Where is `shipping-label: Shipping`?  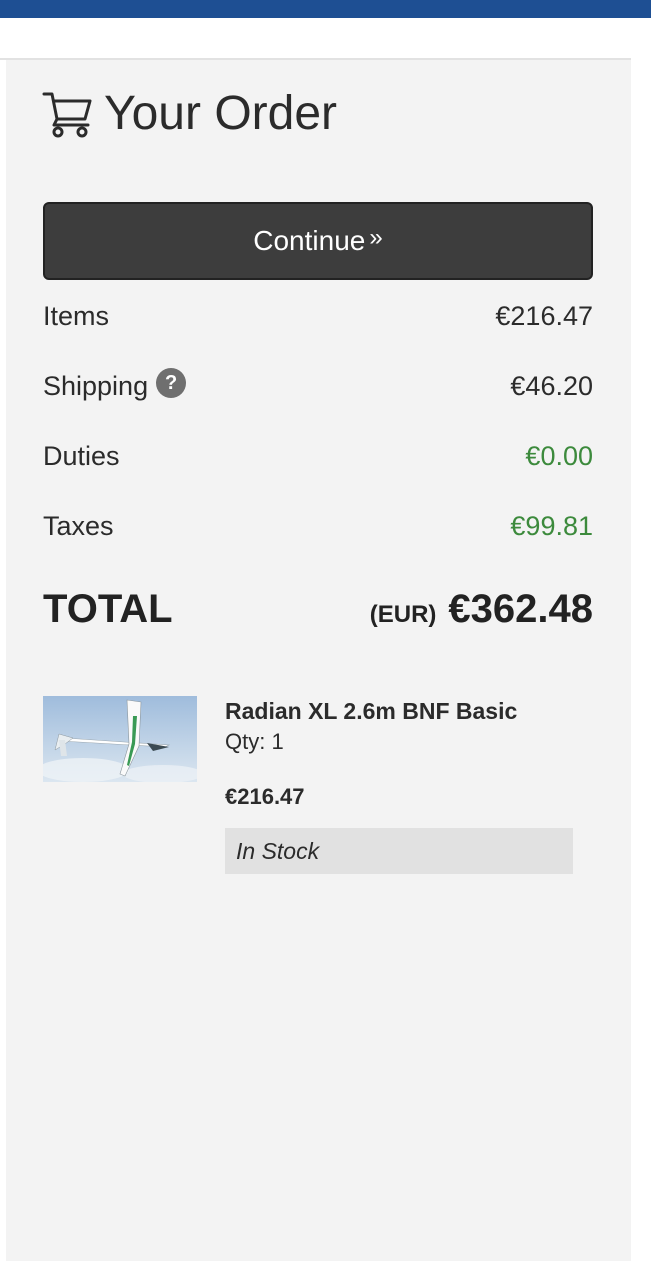 shipping-label: Shipping is located at coordinates (96, 385).